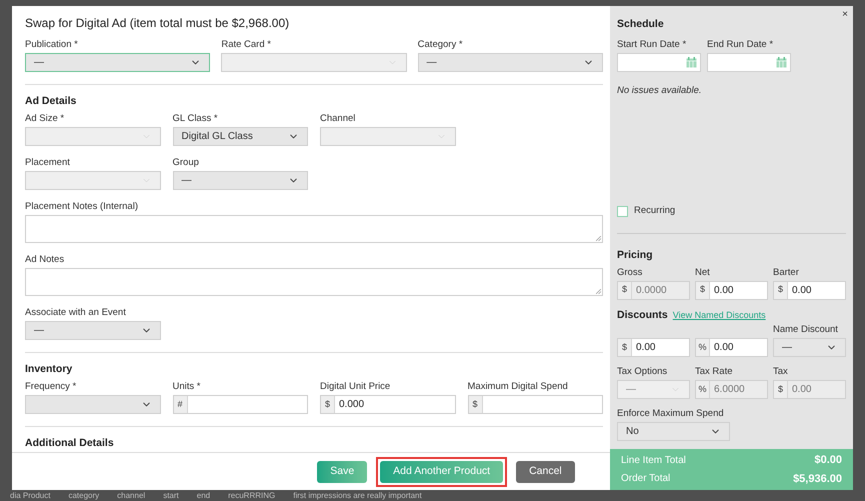 This screenshot has width=865, height=501. What do you see at coordinates (240, 404) in the screenshot?
I see `input-field: #` at bounding box center [240, 404].